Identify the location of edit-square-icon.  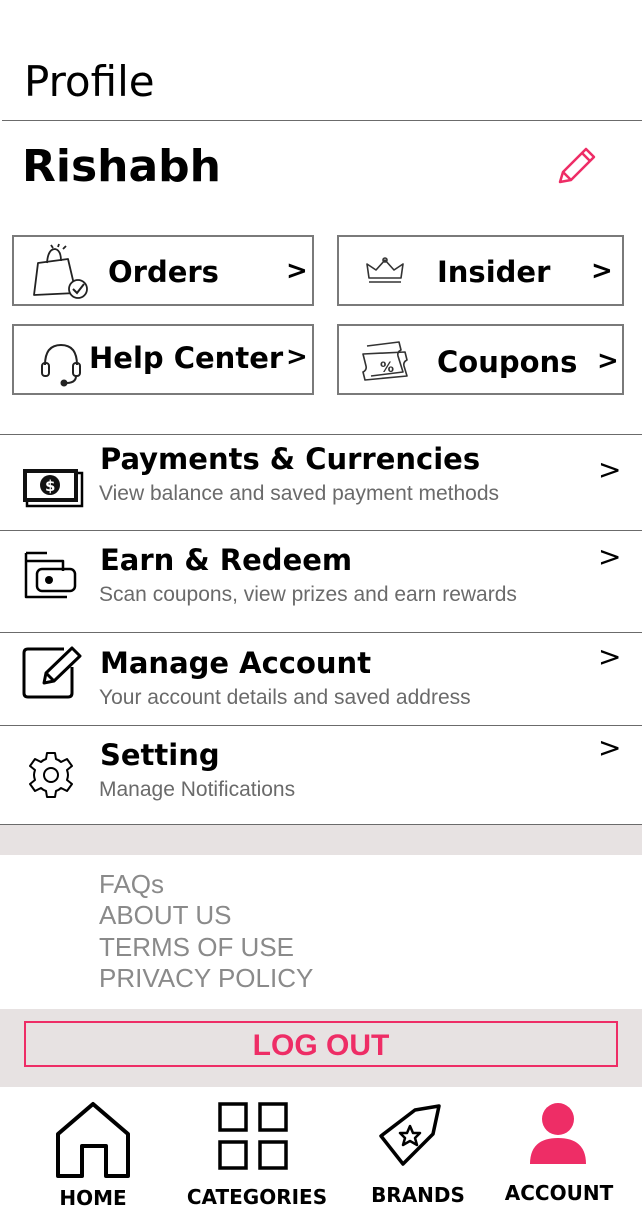
(52, 672).